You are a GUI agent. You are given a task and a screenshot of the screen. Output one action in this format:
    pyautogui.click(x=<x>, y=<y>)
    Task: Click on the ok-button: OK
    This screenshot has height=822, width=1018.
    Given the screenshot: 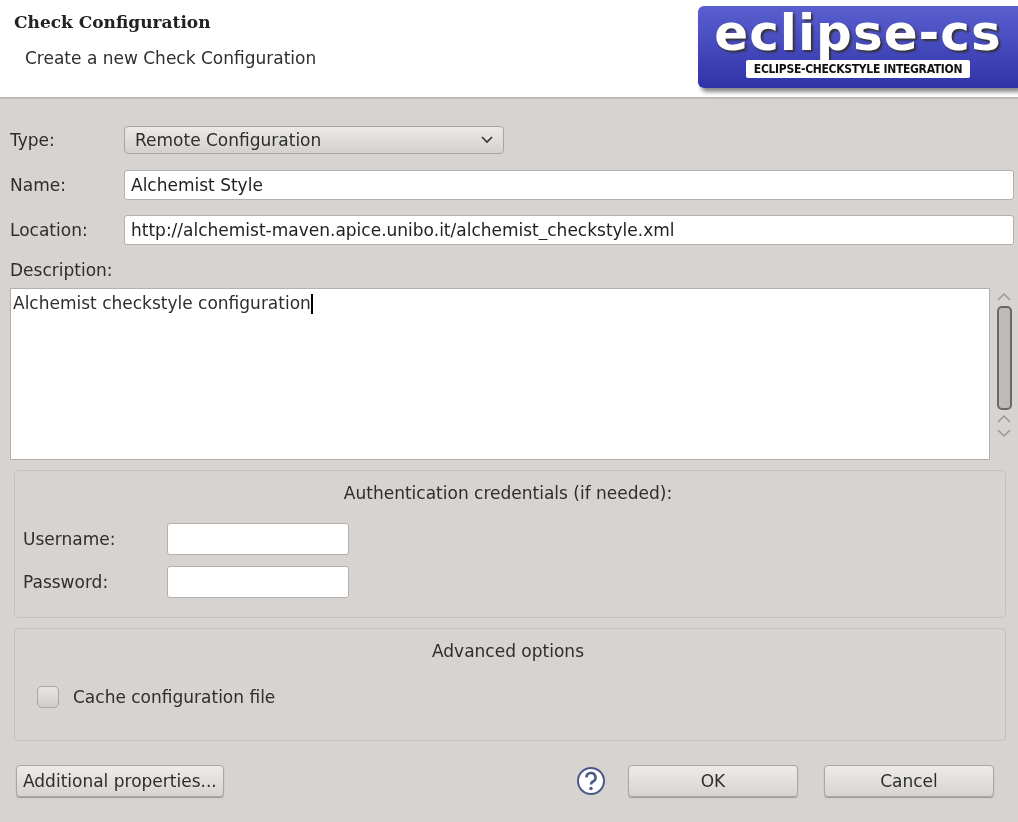 What is the action you would take?
    pyautogui.click(x=713, y=781)
    